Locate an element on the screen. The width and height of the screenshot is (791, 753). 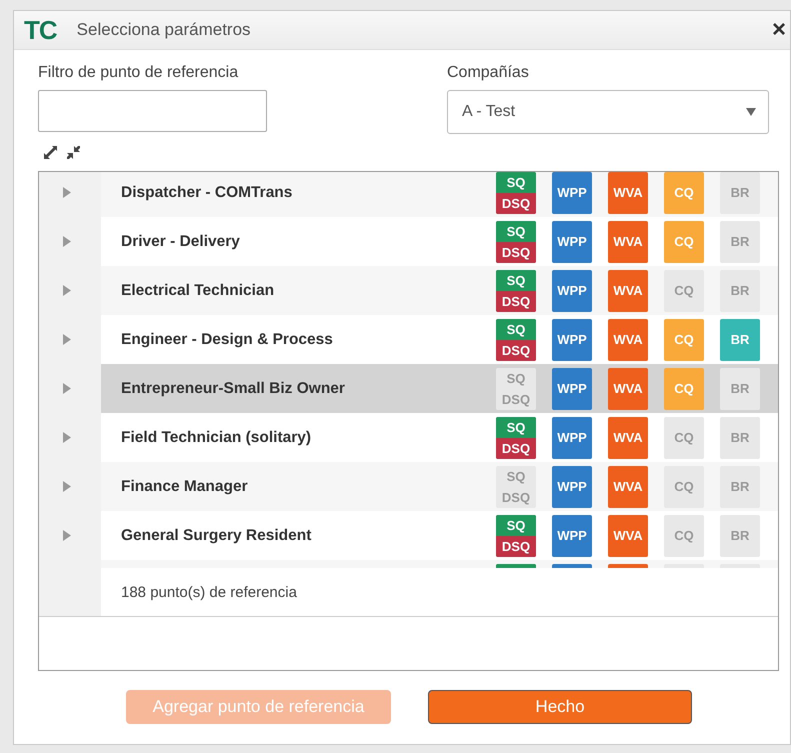
filter-field is located at coordinates (152, 111).